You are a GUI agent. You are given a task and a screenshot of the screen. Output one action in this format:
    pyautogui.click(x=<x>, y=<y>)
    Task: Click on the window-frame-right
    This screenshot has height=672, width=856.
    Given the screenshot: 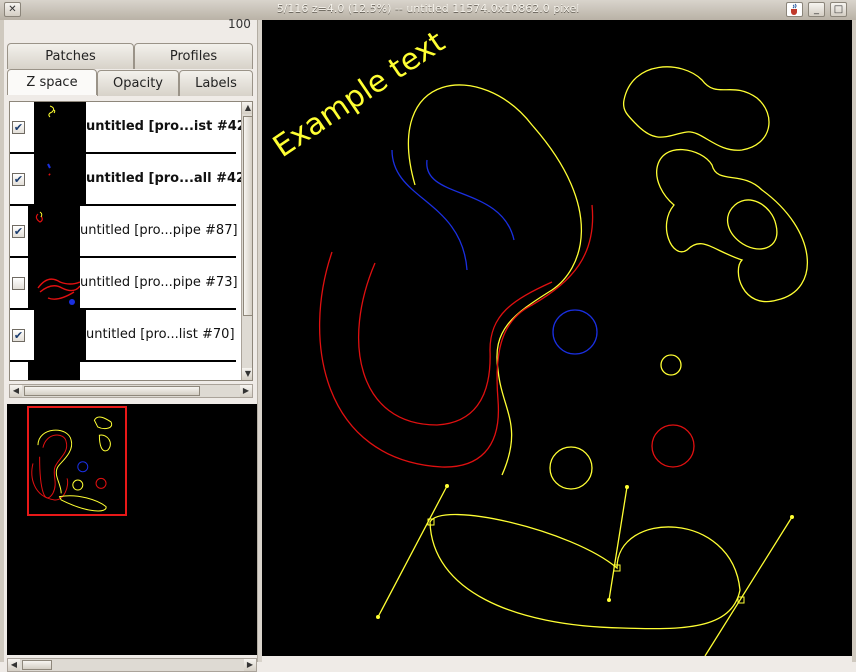 What is the action you would take?
    pyautogui.click(x=854, y=341)
    